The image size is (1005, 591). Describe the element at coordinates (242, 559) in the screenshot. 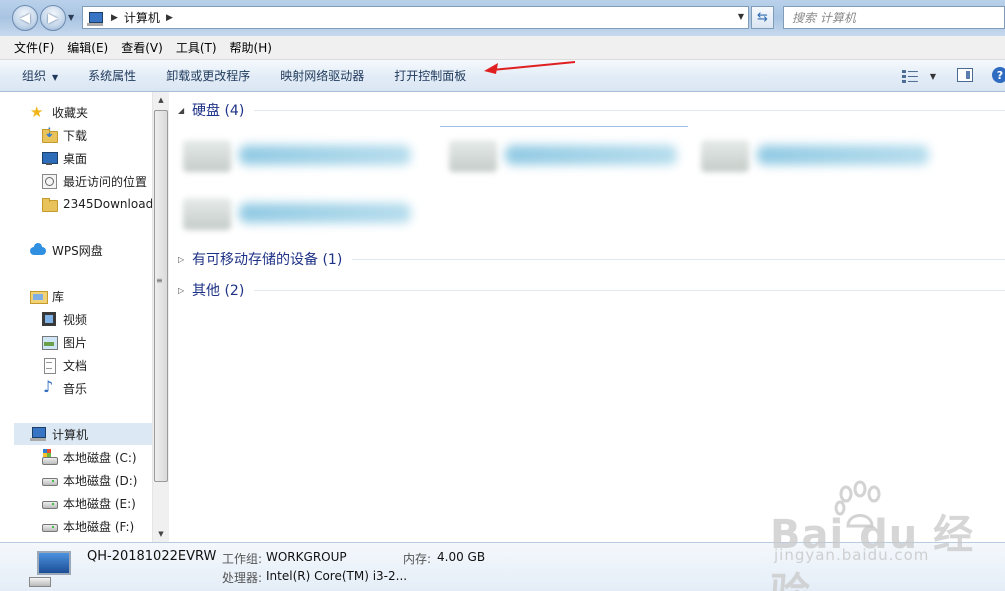

I see `workgroup-label: 工作组:` at that location.